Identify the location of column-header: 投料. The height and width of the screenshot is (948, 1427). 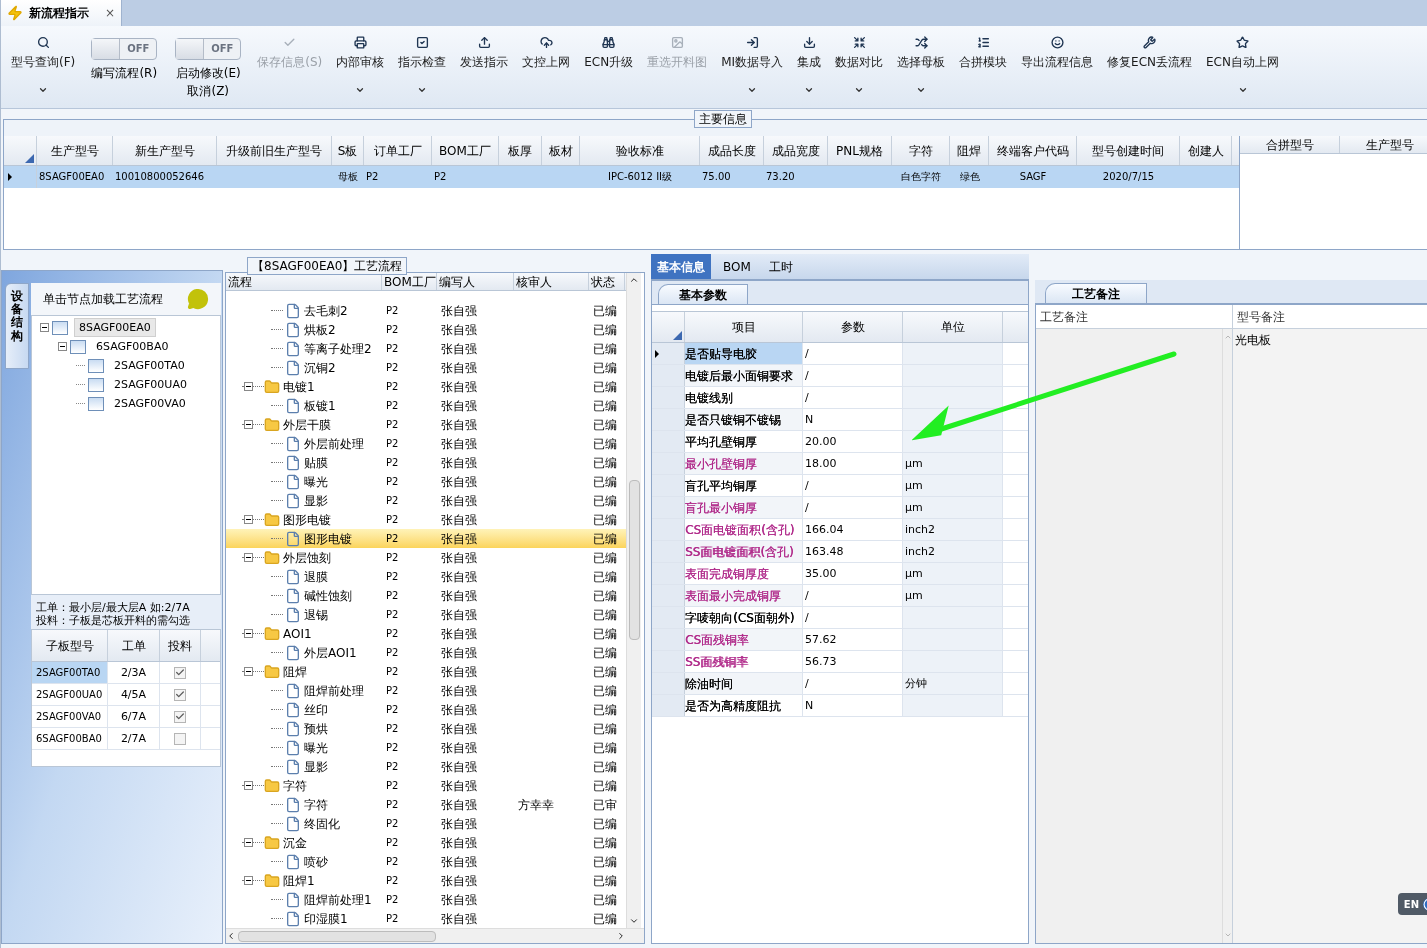
(180, 645).